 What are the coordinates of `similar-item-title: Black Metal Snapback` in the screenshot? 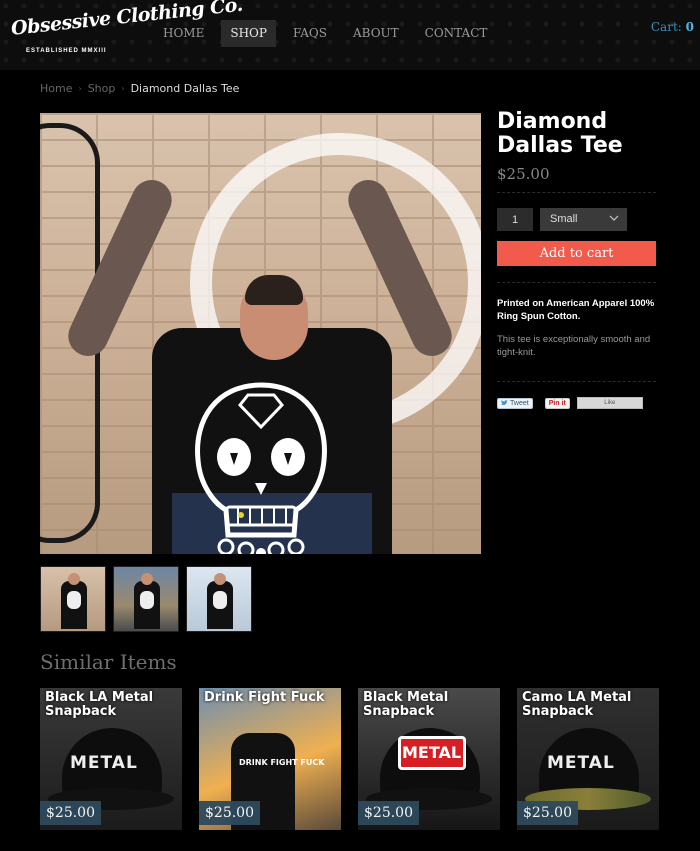 It's located at (406, 704).